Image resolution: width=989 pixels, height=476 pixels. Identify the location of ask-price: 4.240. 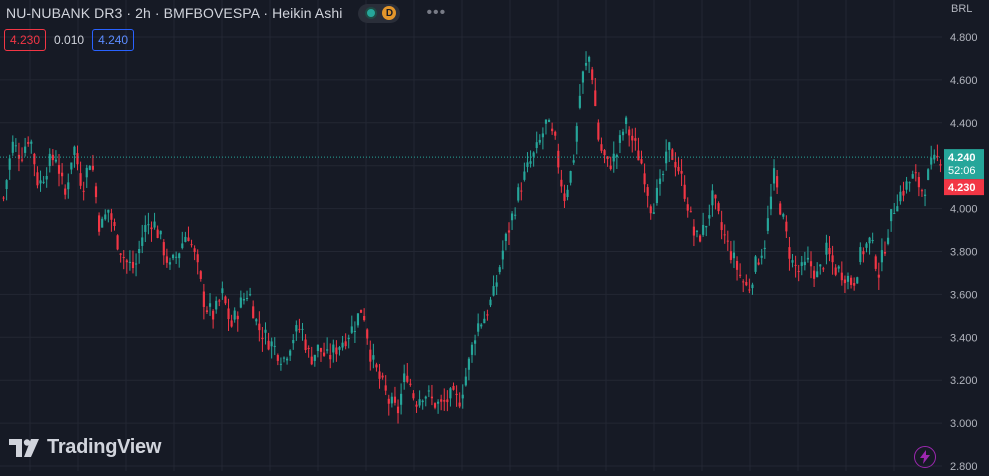
(113, 40).